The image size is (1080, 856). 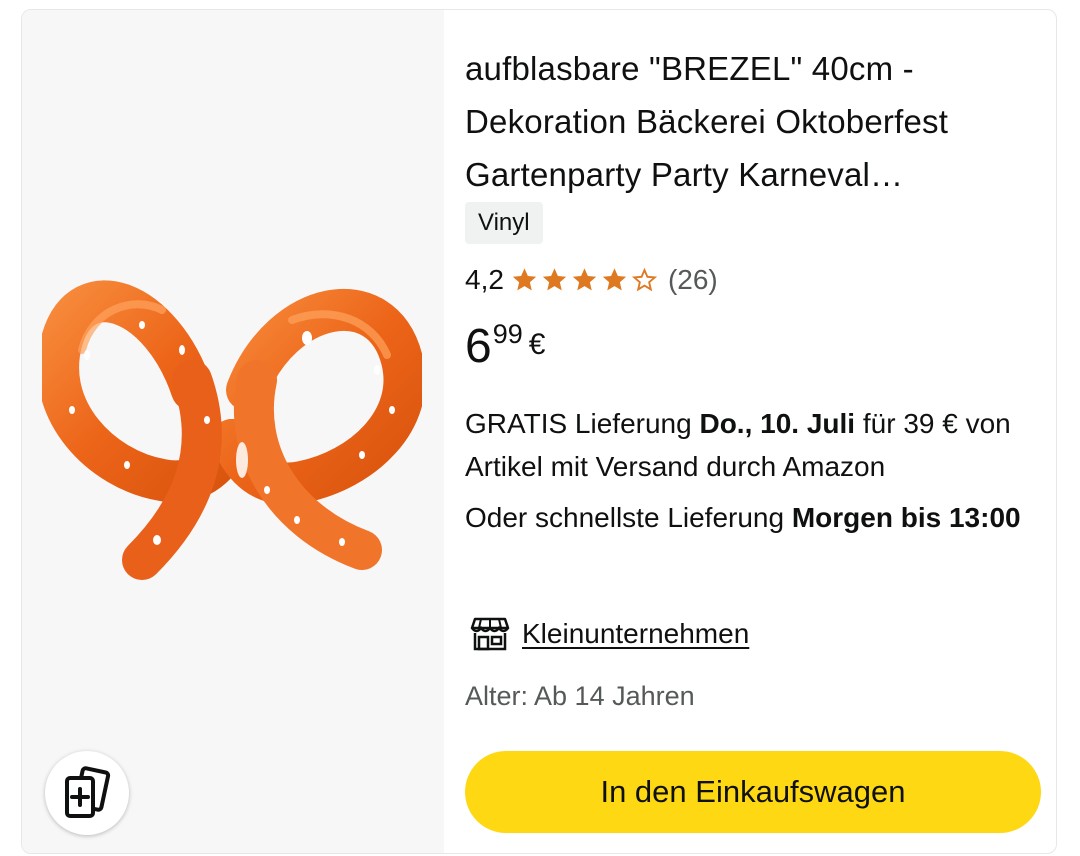 I want to click on fastest-delivery-prefix: Oder schnellste Lieferung, so click(x=628, y=517).